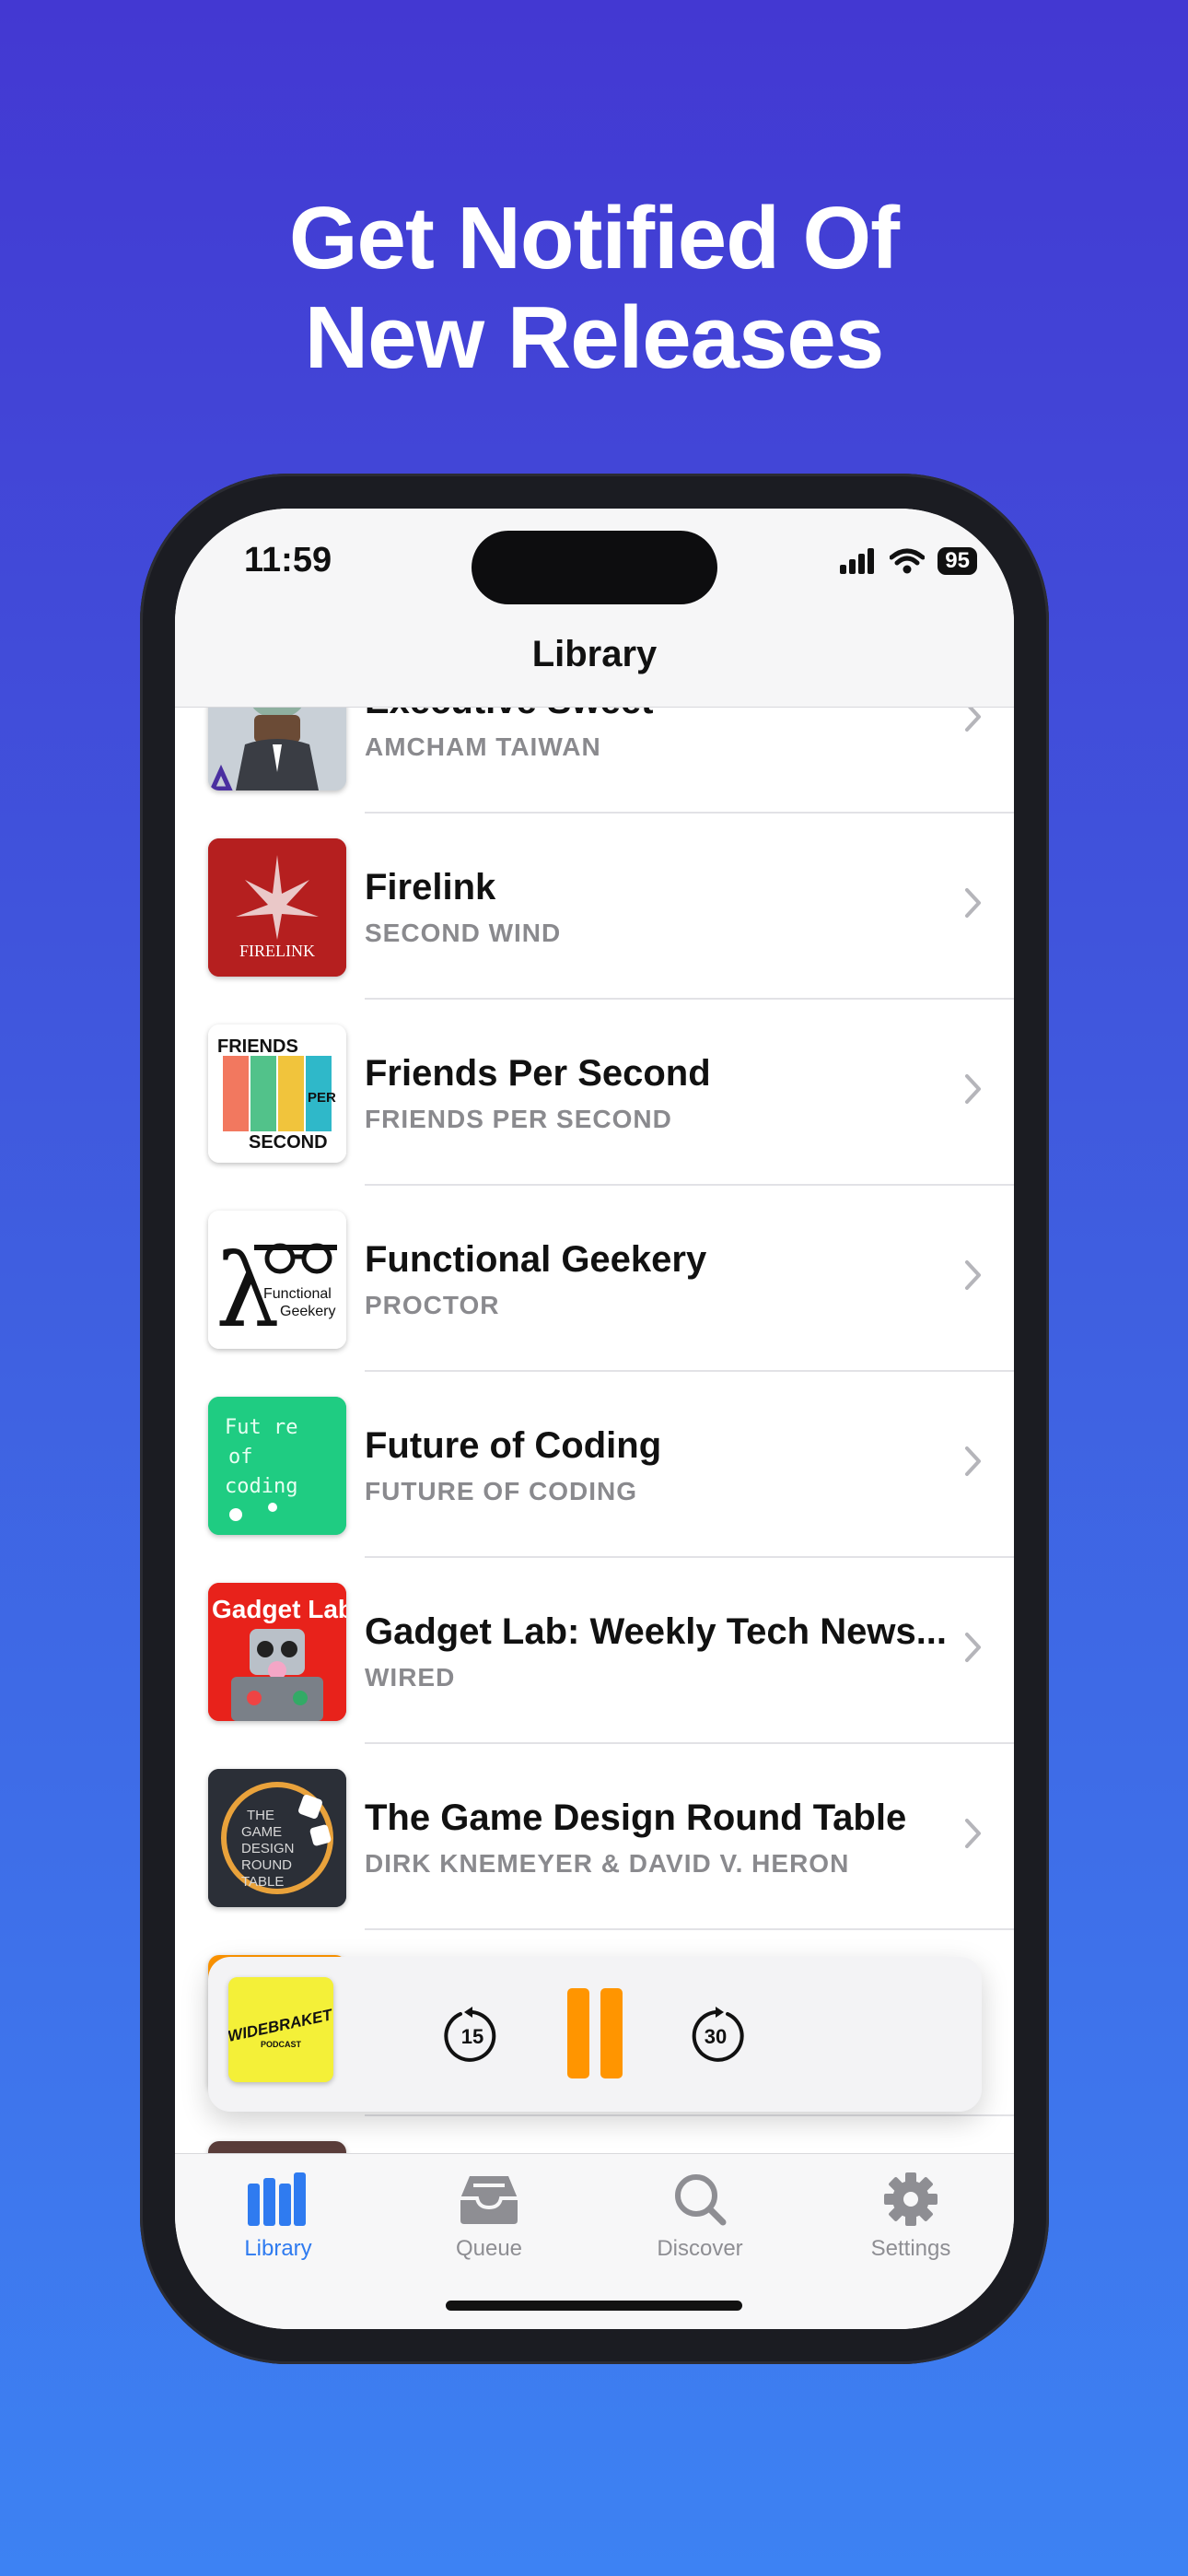  Describe the element at coordinates (432, 1305) in the screenshot. I see `podcast-author: PROCTOR` at that location.